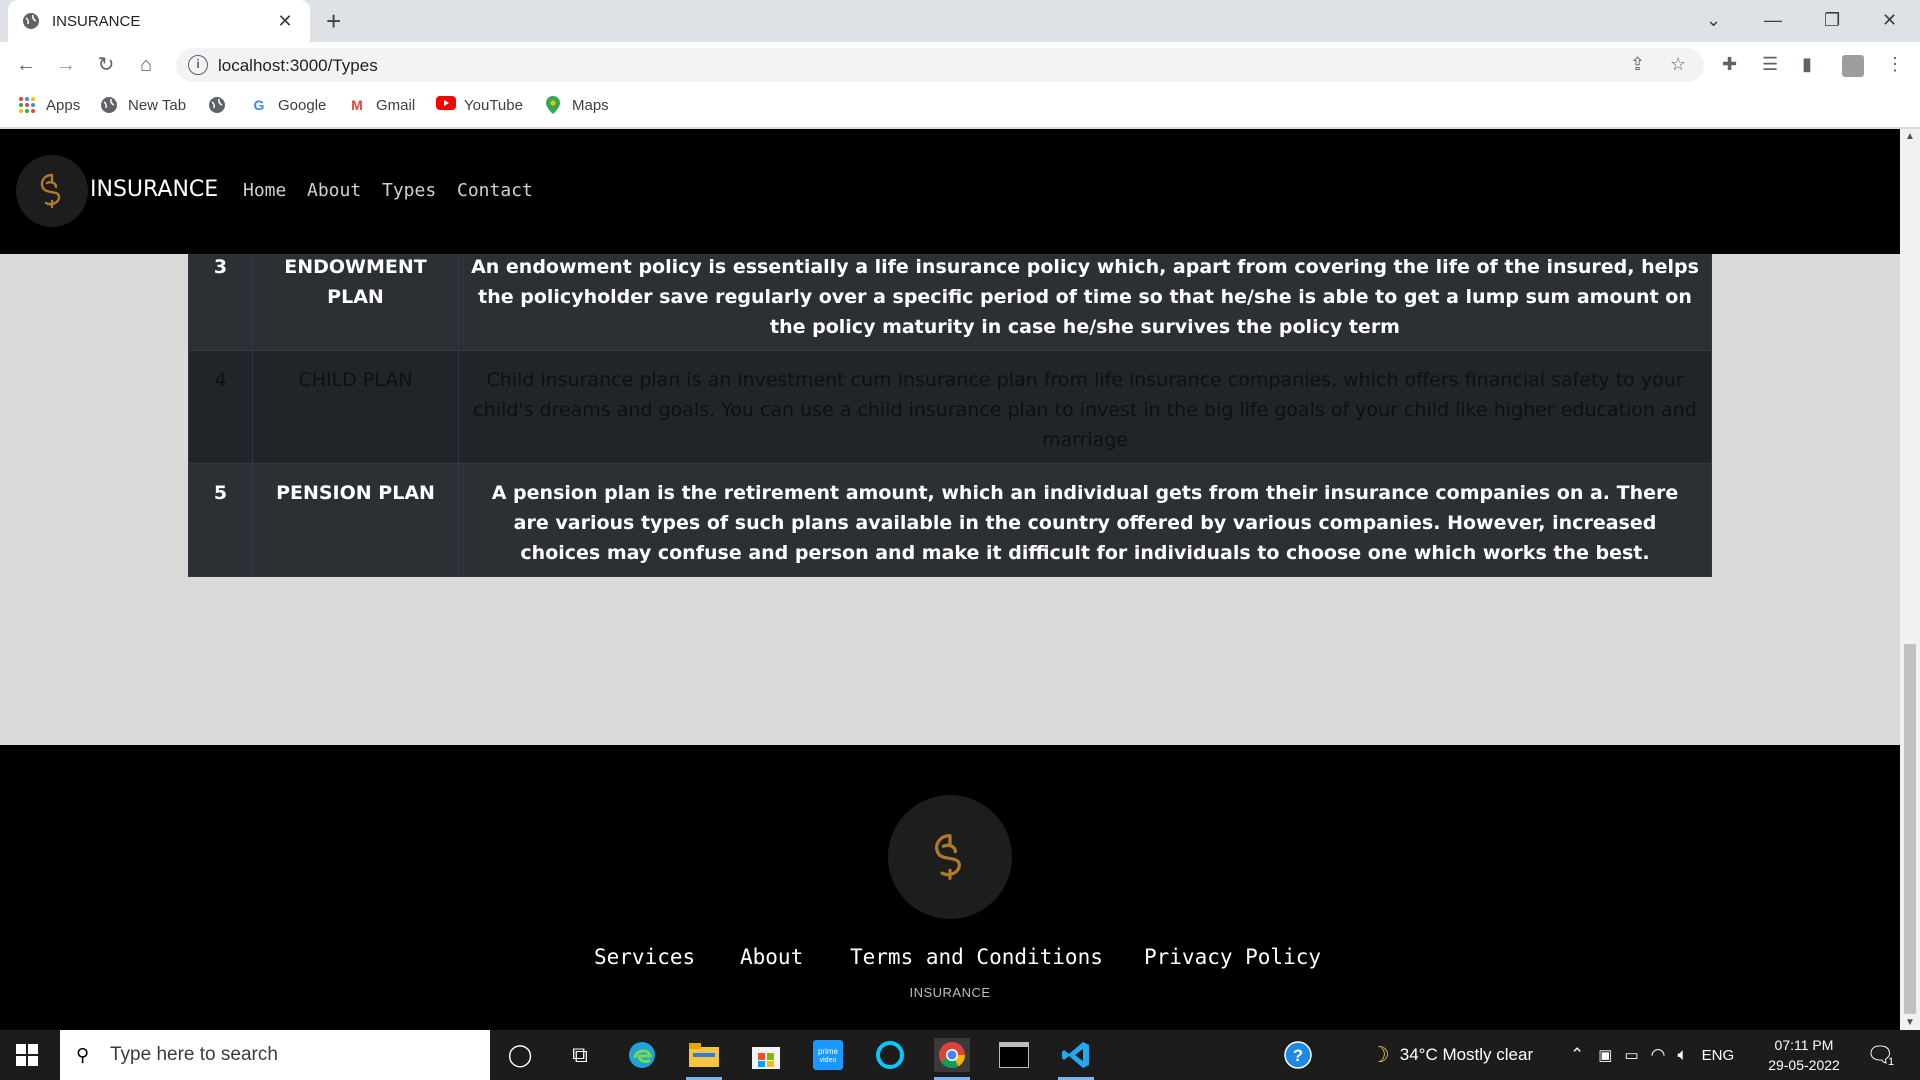  Describe the element at coordinates (194, 1055) in the screenshot. I see `search-placeholder: Type here to search` at that location.